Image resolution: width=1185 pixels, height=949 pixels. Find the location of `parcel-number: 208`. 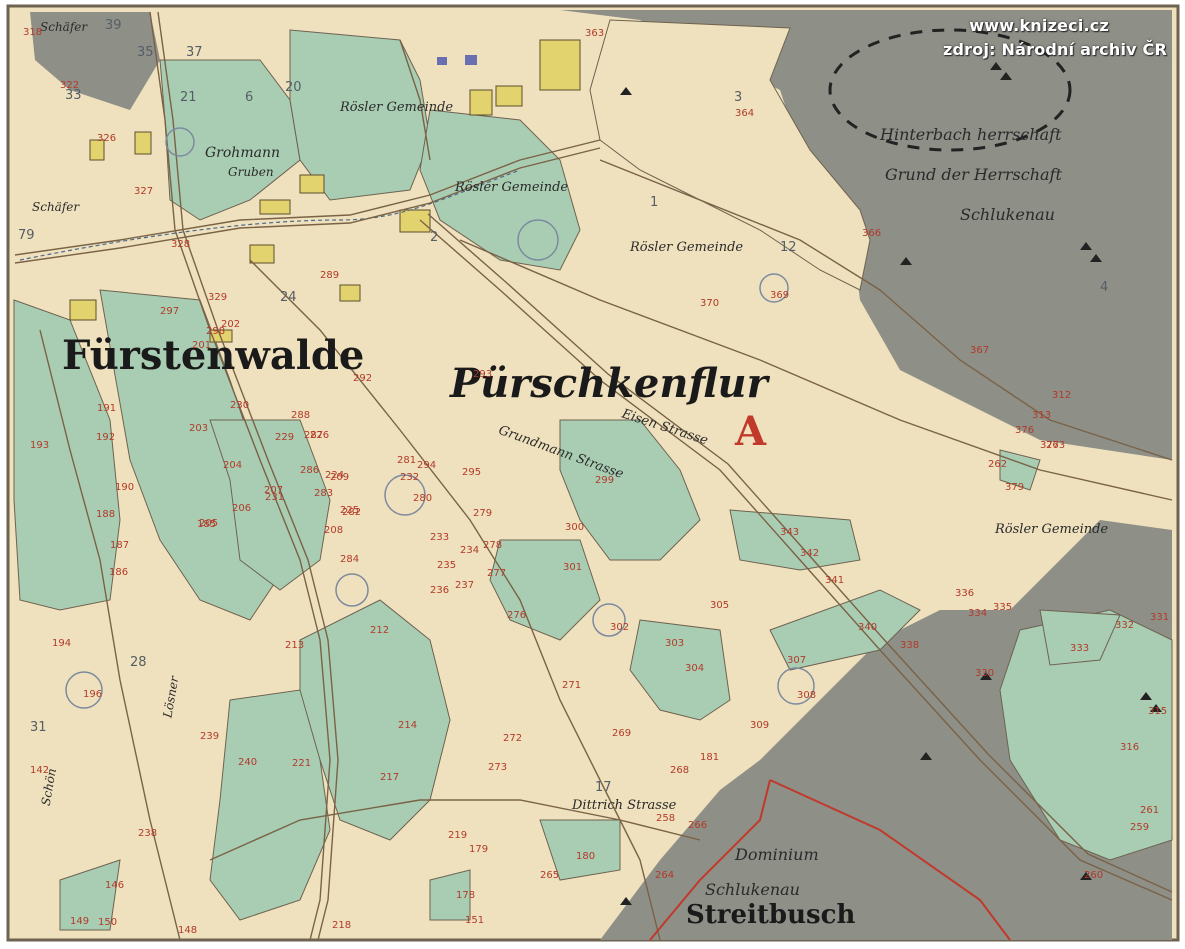

parcel-number: 208 is located at coordinates (334, 530).